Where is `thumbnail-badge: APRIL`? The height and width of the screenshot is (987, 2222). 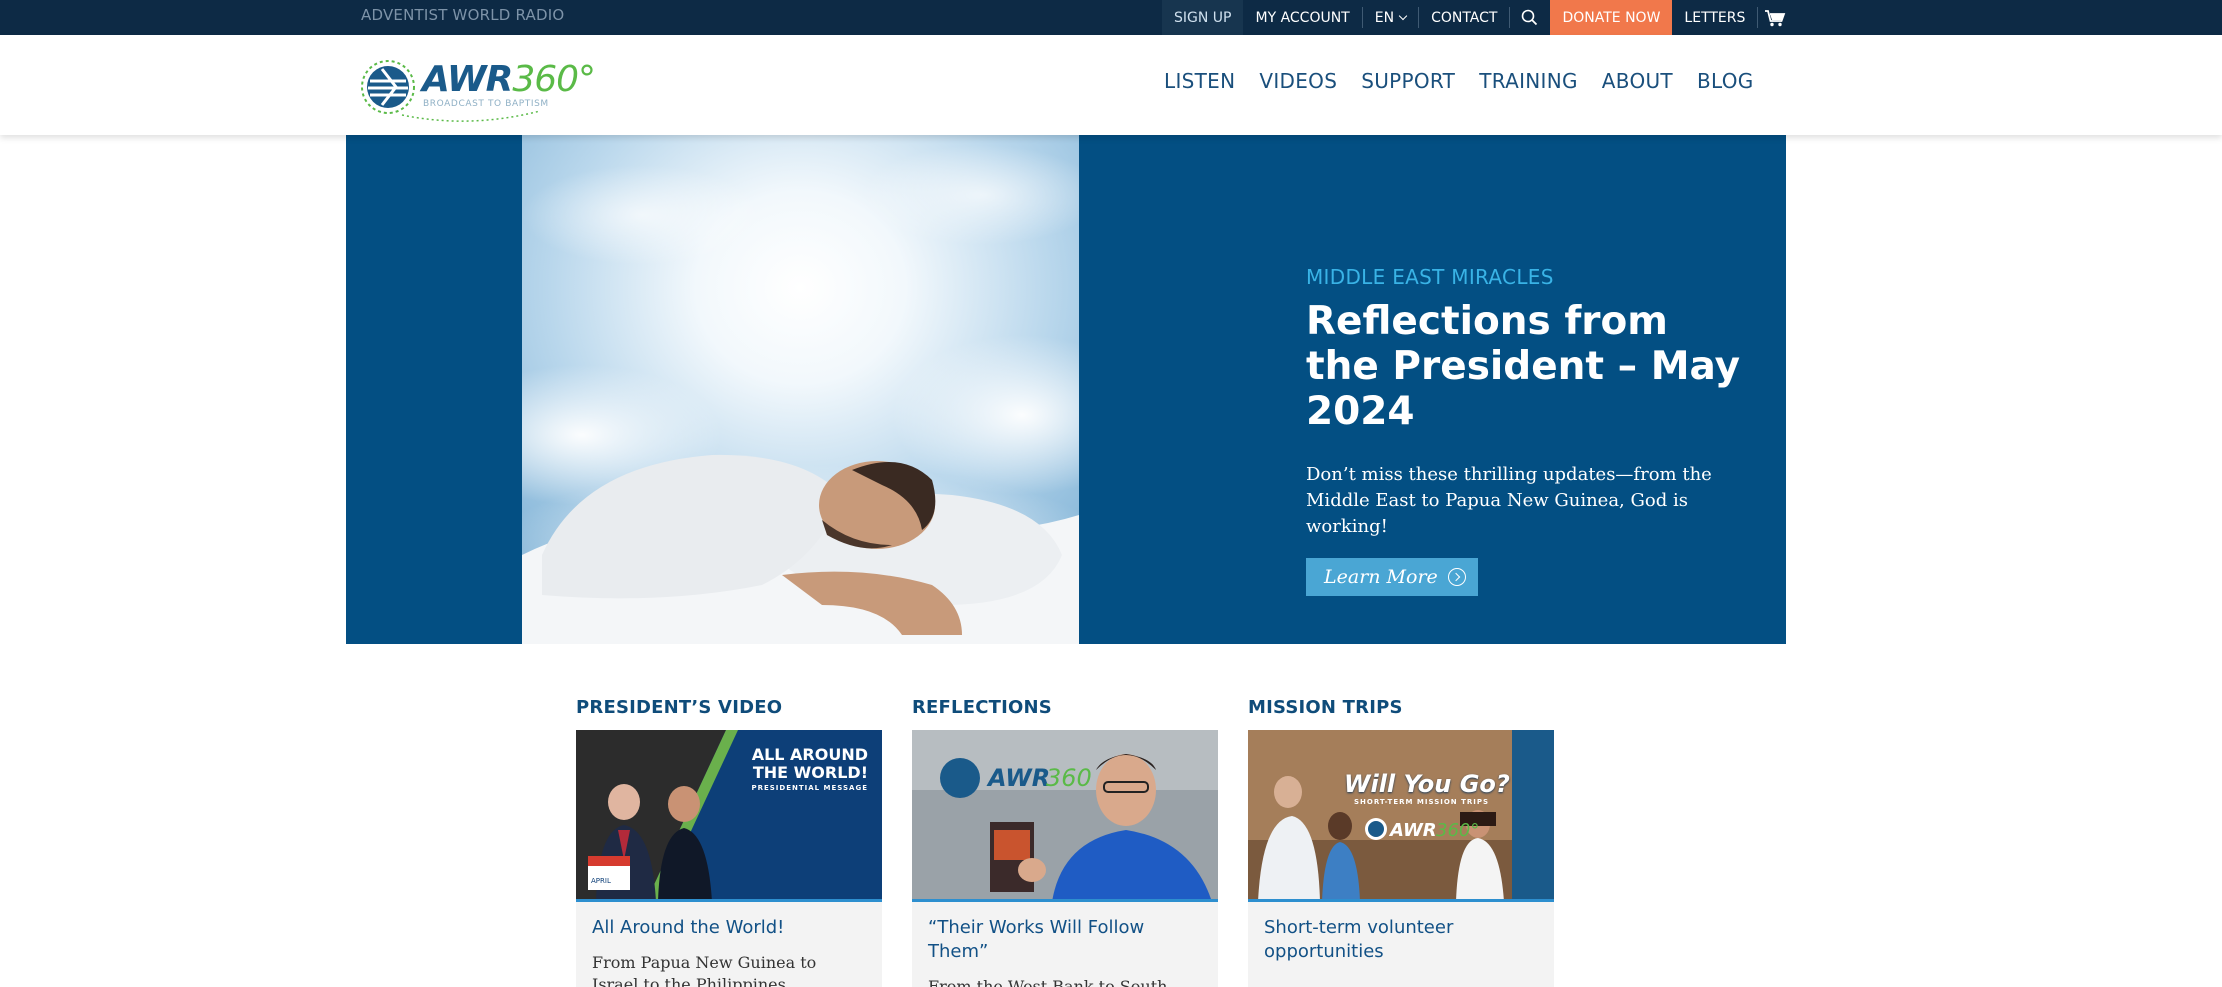
thumbnail-badge: APRIL is located at coordinates (601, 881).